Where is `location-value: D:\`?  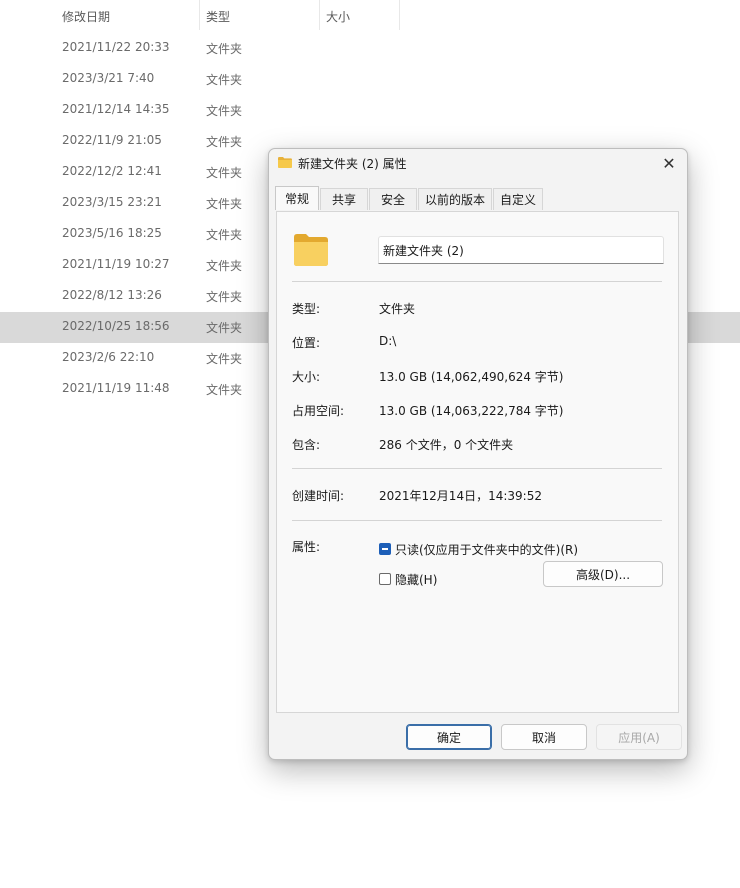
location-value: D:\ is located at coordinates (388, 341).